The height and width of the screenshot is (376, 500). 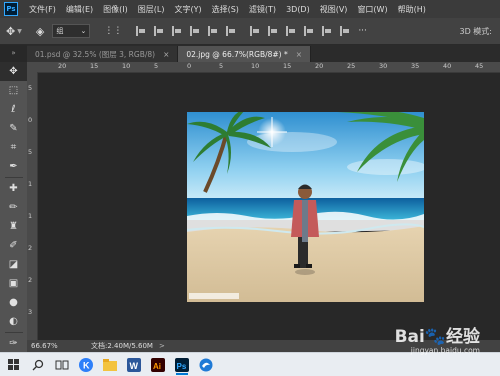 What do you see at coordinates (13, 245) in the screenshot?
I see `history-brush-icon: ✐` at bounding box center [13, 245].